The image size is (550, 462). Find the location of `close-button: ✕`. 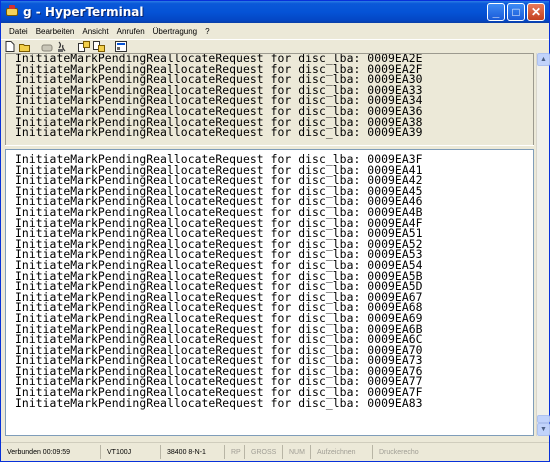

close-button: ✕ is located at coordinates (536, 12).